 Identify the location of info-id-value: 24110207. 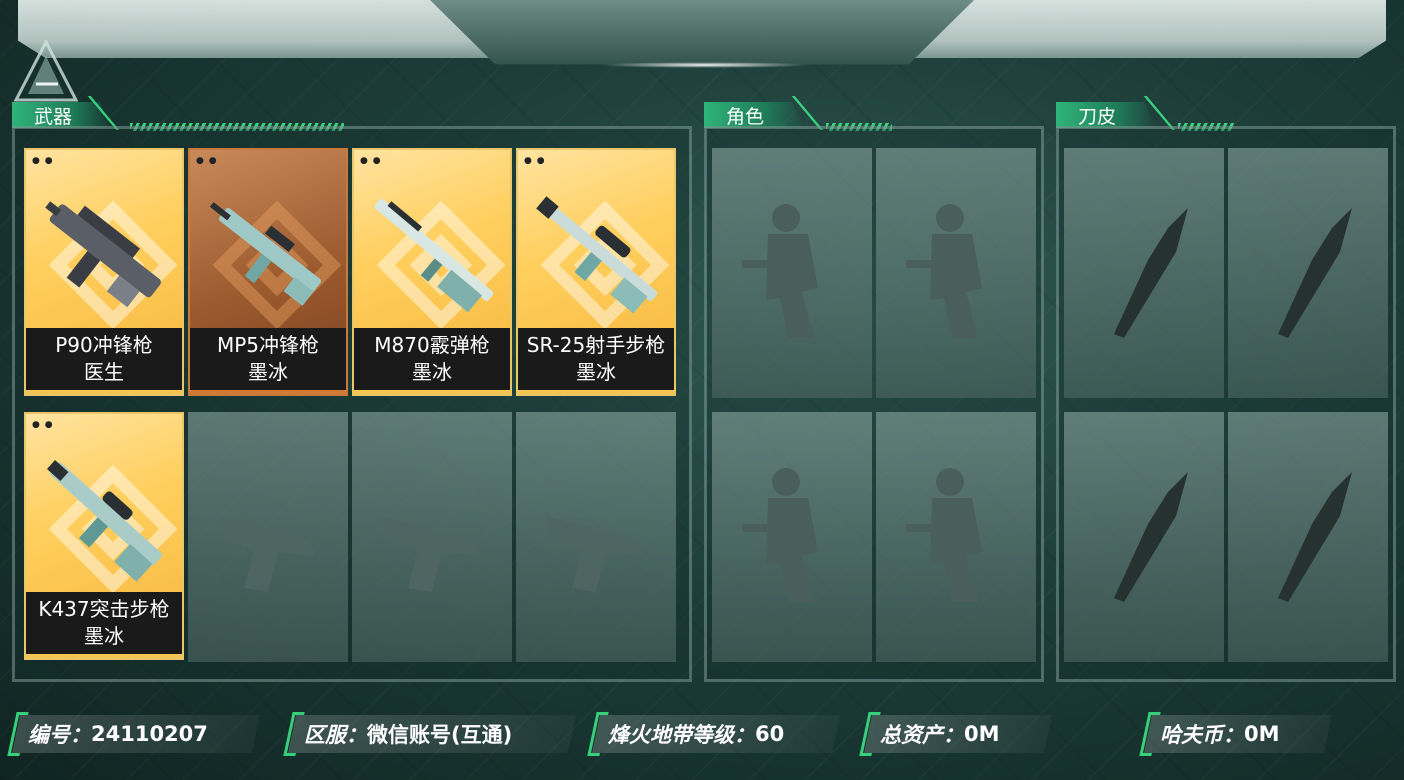
(149, 734).